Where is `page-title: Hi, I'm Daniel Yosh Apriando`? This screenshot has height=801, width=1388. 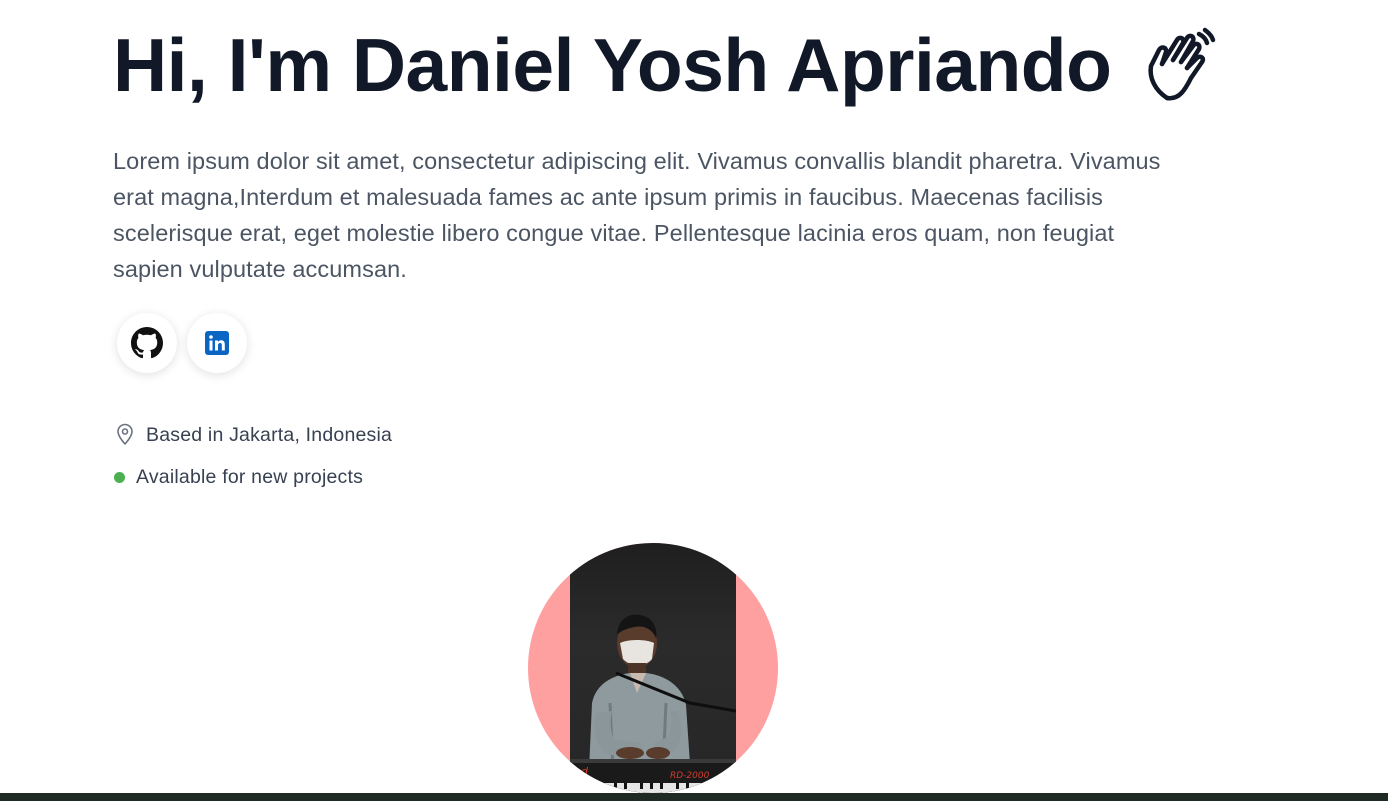 page-title: Hi, I'm Daniel Yosh Apriando is located at coordinates (612, 65).